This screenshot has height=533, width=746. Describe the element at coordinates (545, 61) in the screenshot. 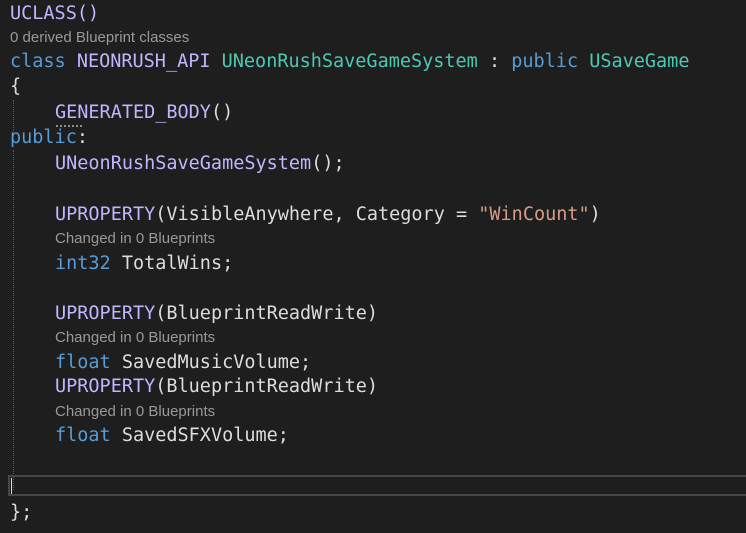

I see `public-keyword: public` at that location.